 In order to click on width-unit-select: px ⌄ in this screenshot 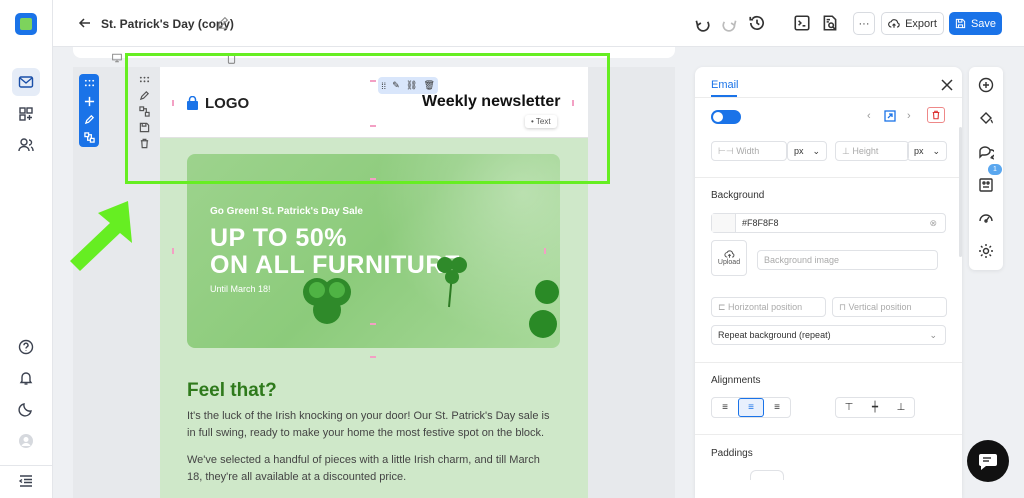, I will do `click(807, 151)`.